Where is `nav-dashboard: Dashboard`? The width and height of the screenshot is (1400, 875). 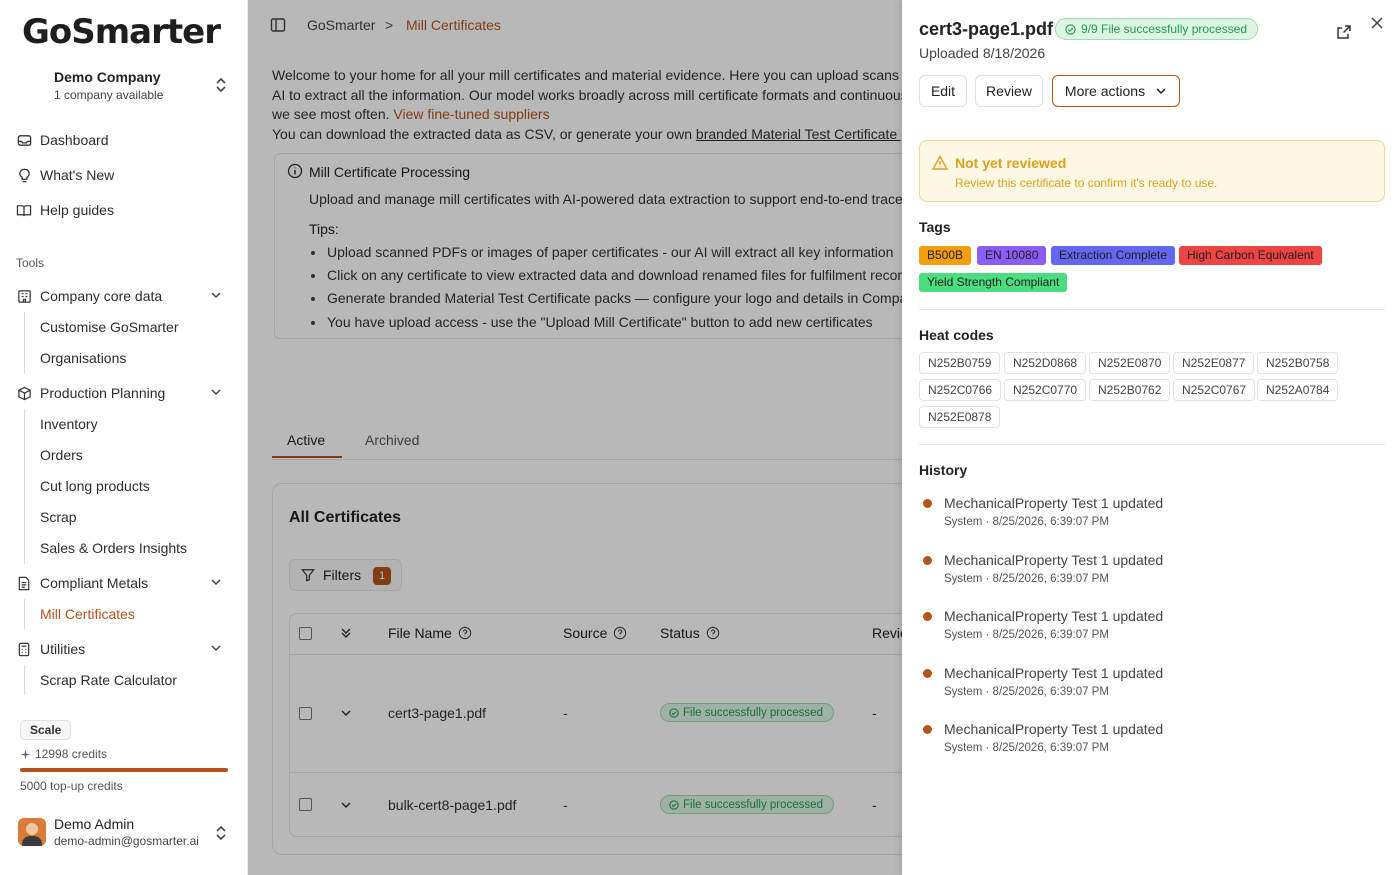 nav-dashboard: Dashboard is located at coordinates (125, 140).